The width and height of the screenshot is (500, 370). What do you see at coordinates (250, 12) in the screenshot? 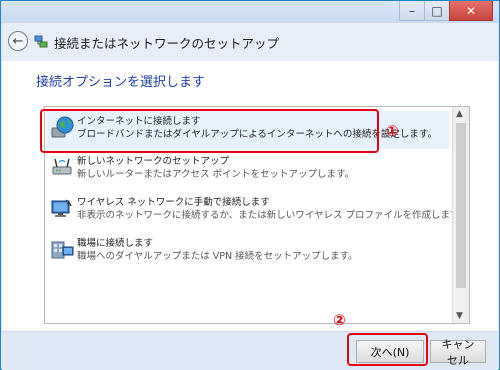
I see `title-bar: – □ ✕` at bounding box center [250, 12].